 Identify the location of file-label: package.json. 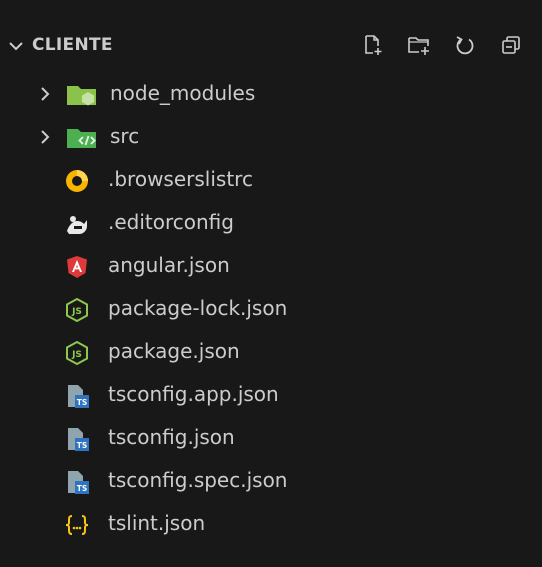
(174, 351).